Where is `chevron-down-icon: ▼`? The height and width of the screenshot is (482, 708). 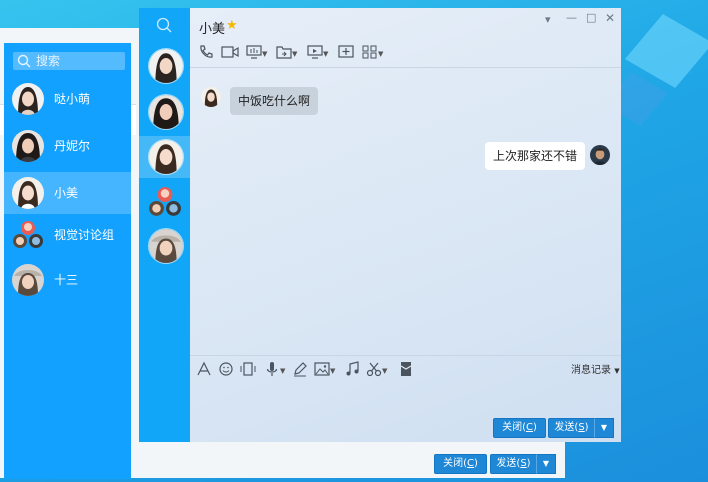 chevron-down-icon: ▼ is located at coordinates (617, 371).